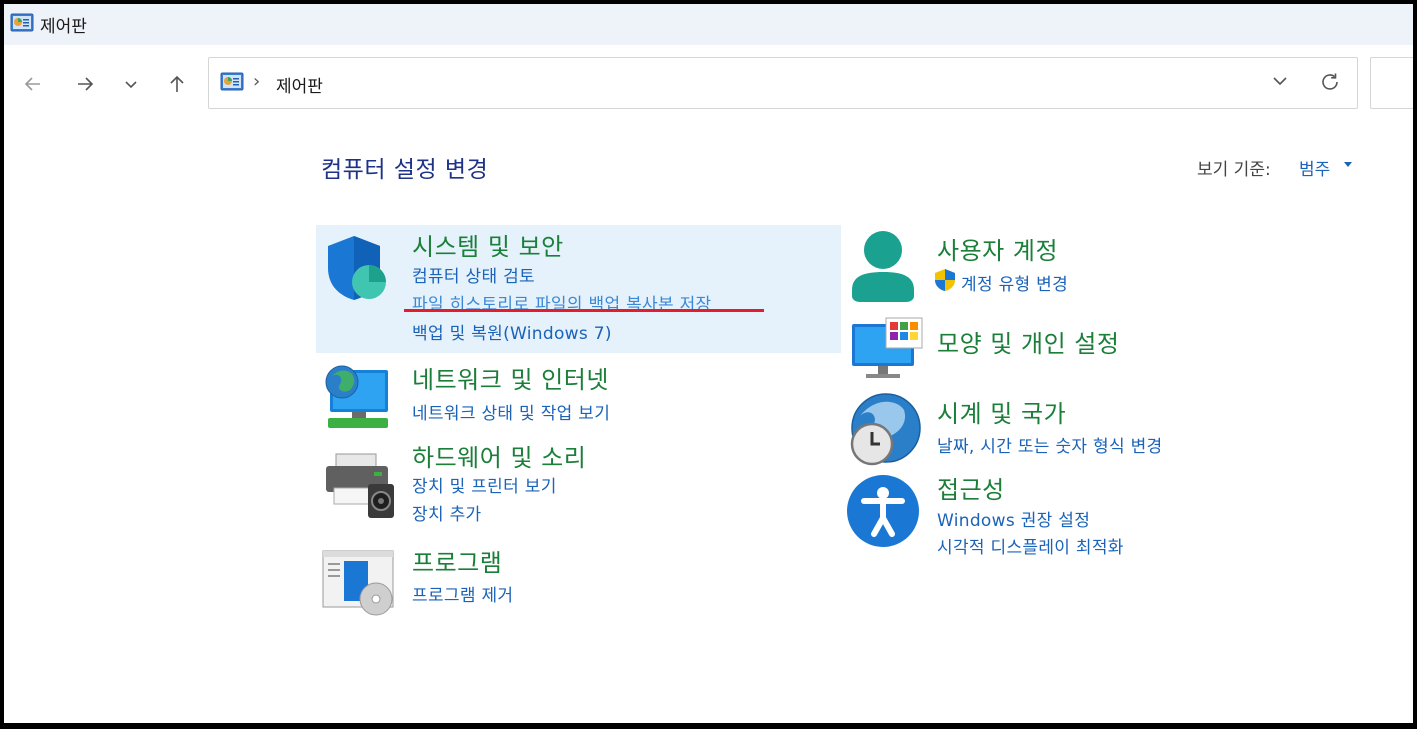 This screenshot has width=1417, height=729. What do you see at coordinates (512, 331) in the screenshot?
I see `link-backup-restore: 백업 및 복원(Windows 7)` at bounding box center [512, 331].